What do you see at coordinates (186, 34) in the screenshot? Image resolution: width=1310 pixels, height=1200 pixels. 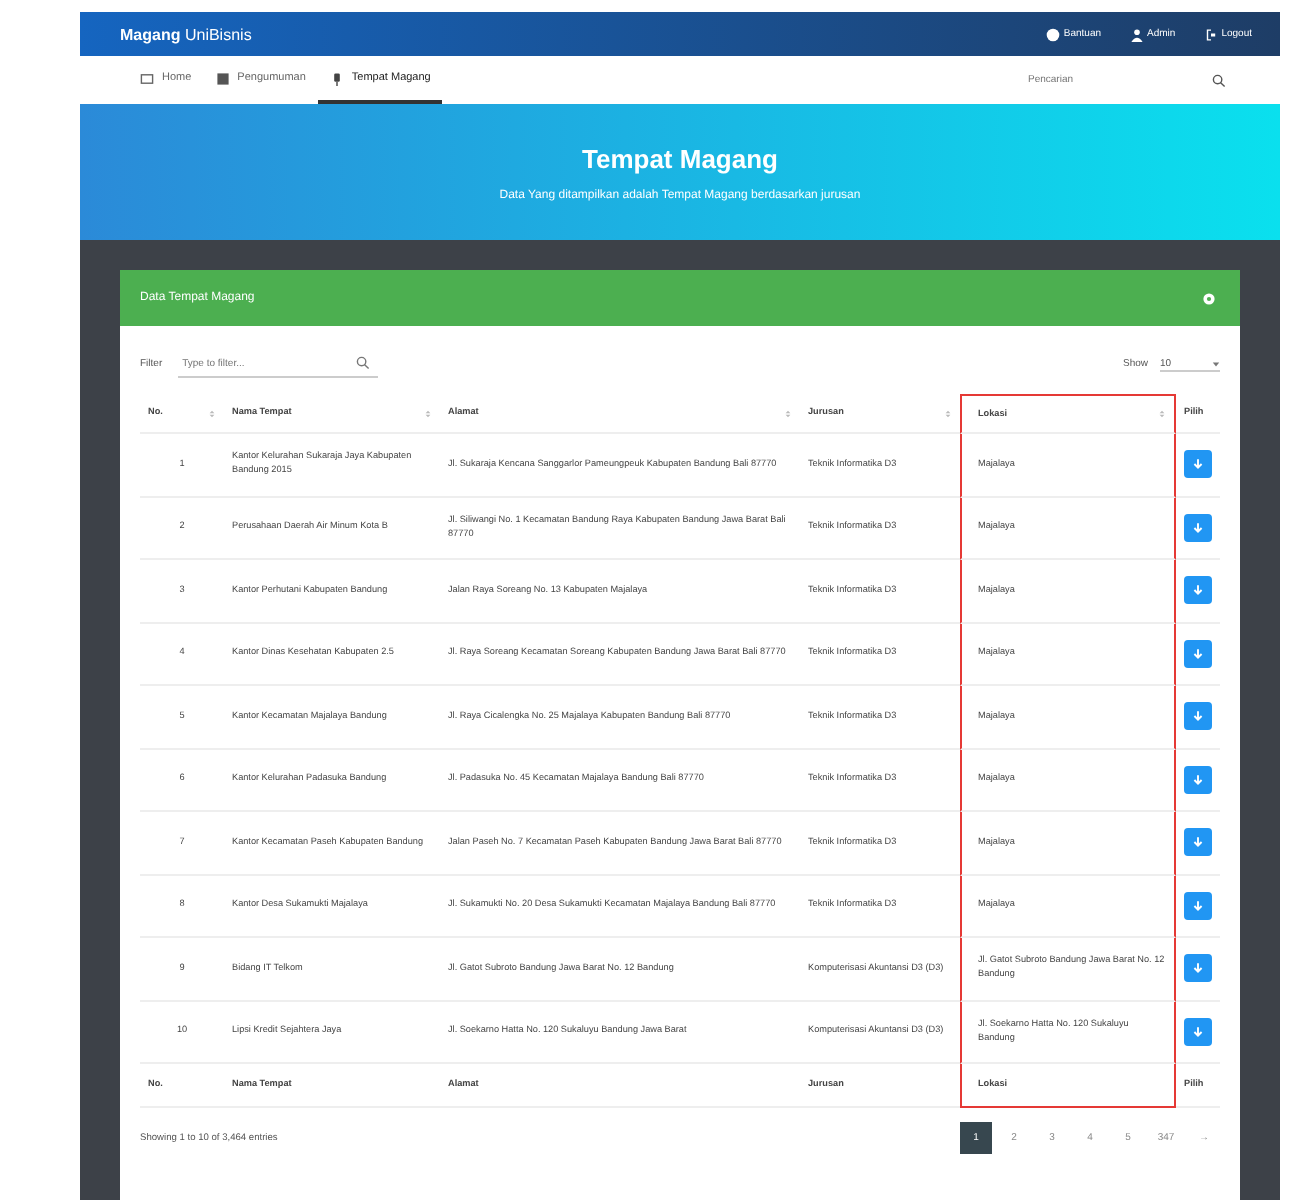 I see `brand-logo: Magang UniBisnis` at bounding box center [186, 34].